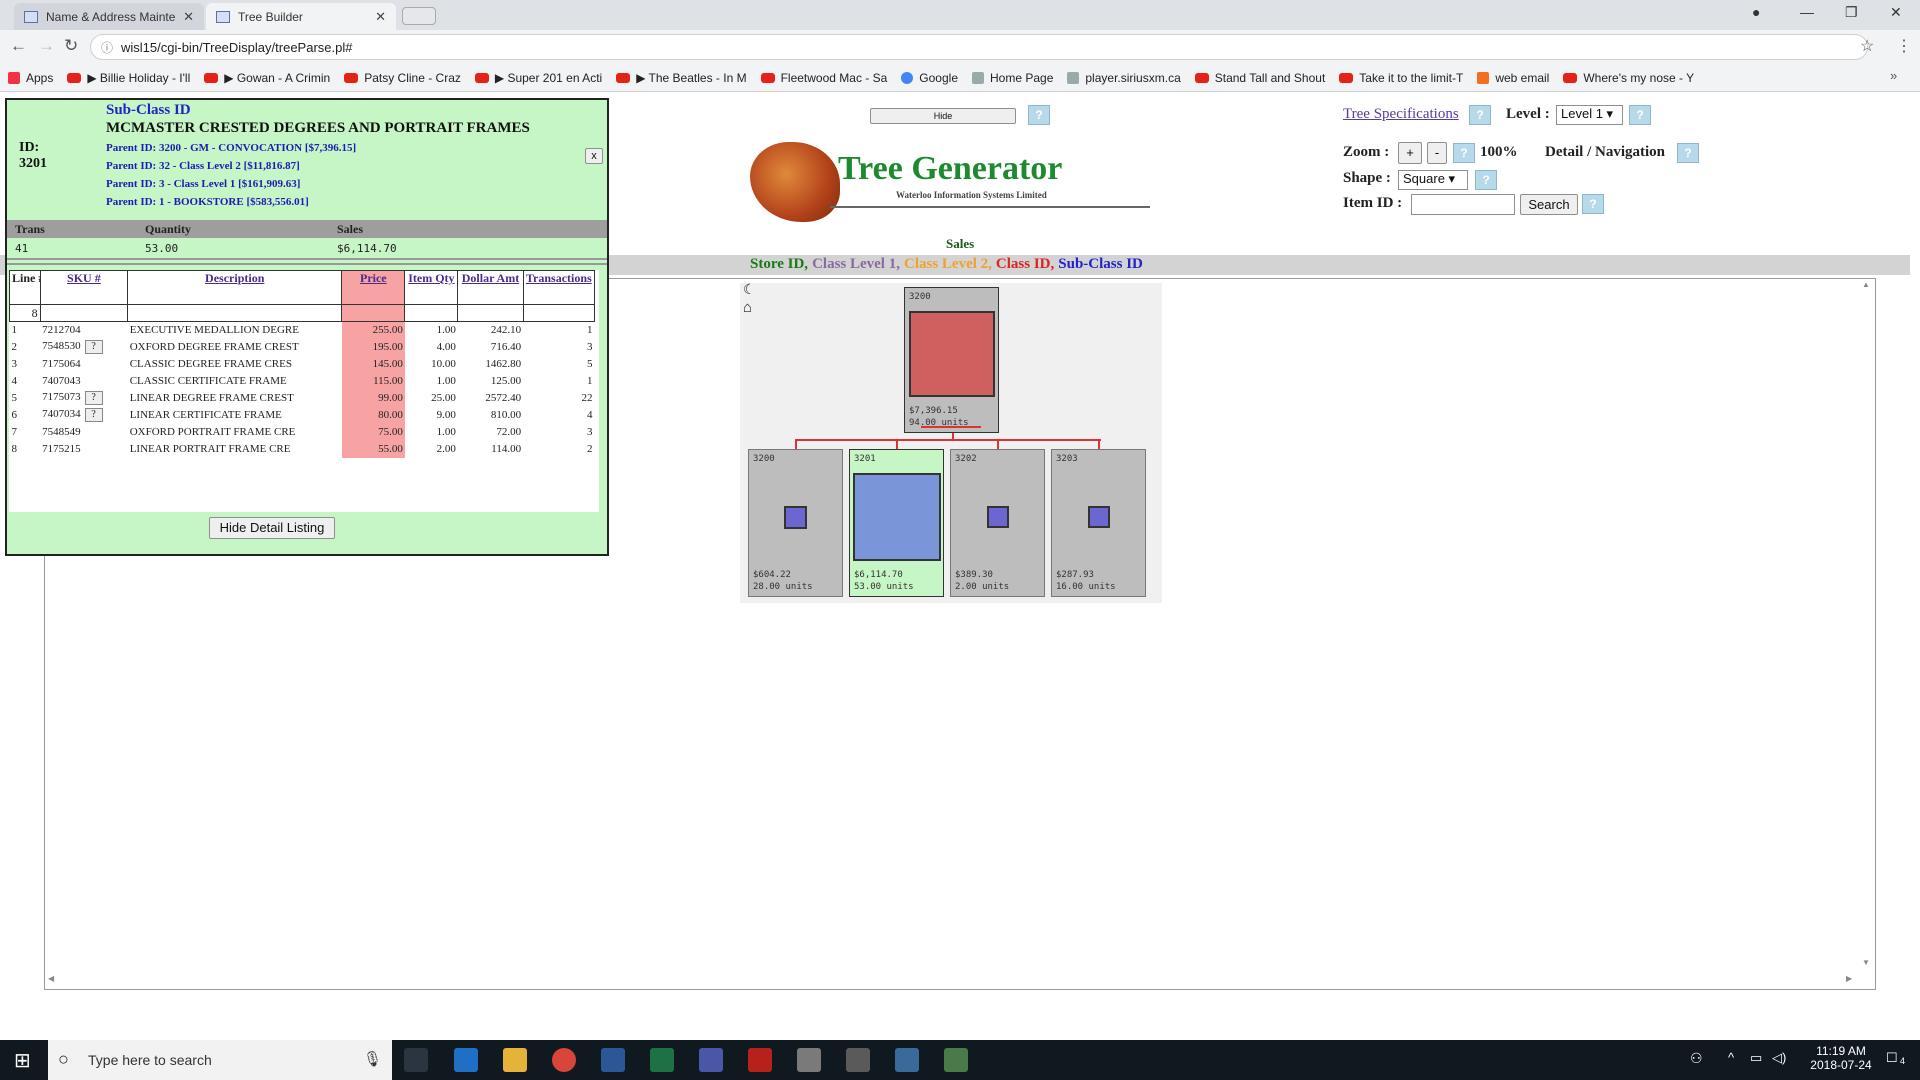 This screenshot has width=1920, height=1080. I want to click on bookmark-item: ▶ Gowan - A Crimin, so click(267, 78).